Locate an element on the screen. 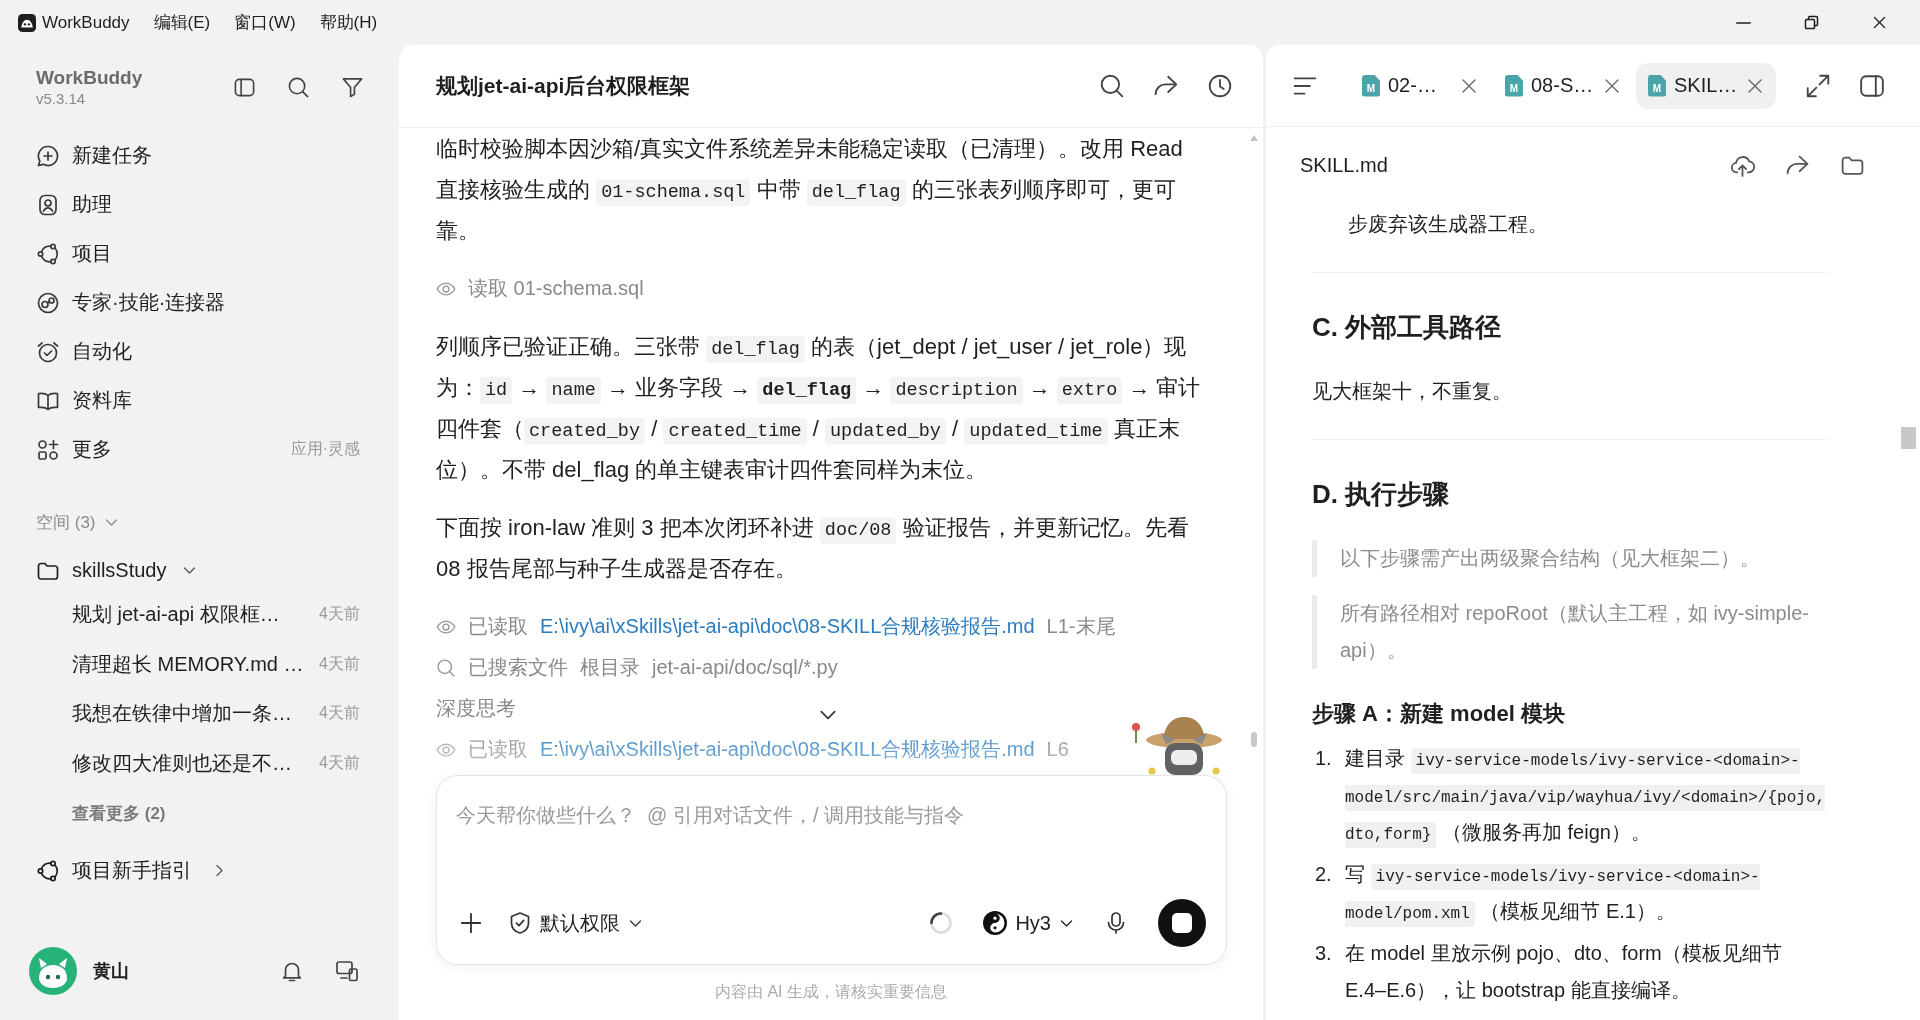  stop-icon is located at coordinates (1182, 923).